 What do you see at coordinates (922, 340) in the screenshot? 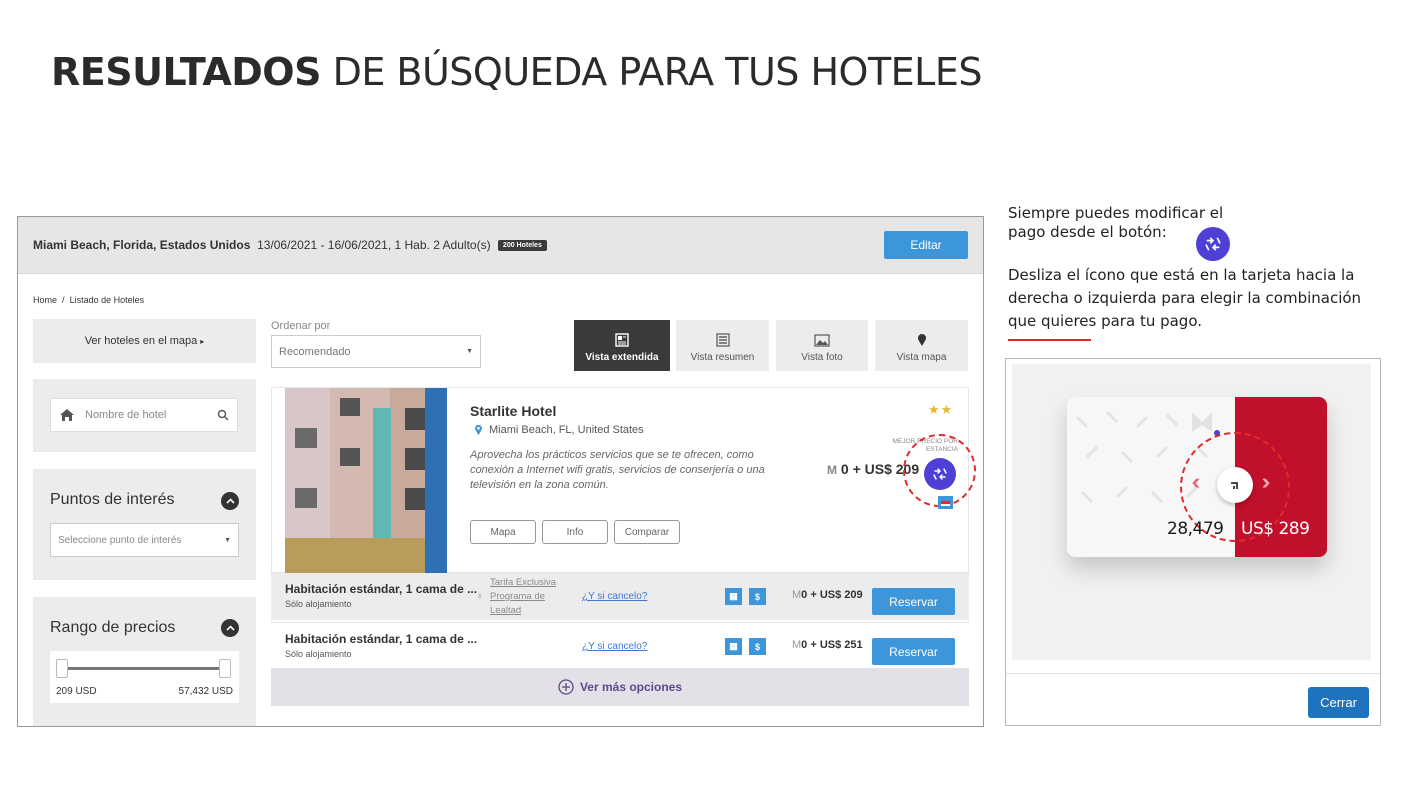
I see `map-pin-icon` at bounding box center [922, 340].